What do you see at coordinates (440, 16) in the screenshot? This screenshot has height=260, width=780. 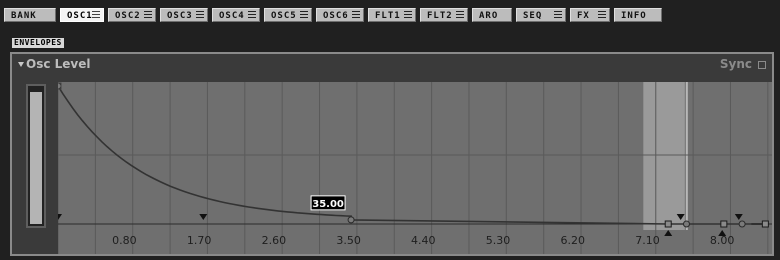 I see `tab-label: FLT2` at bounding box center [440, 16].